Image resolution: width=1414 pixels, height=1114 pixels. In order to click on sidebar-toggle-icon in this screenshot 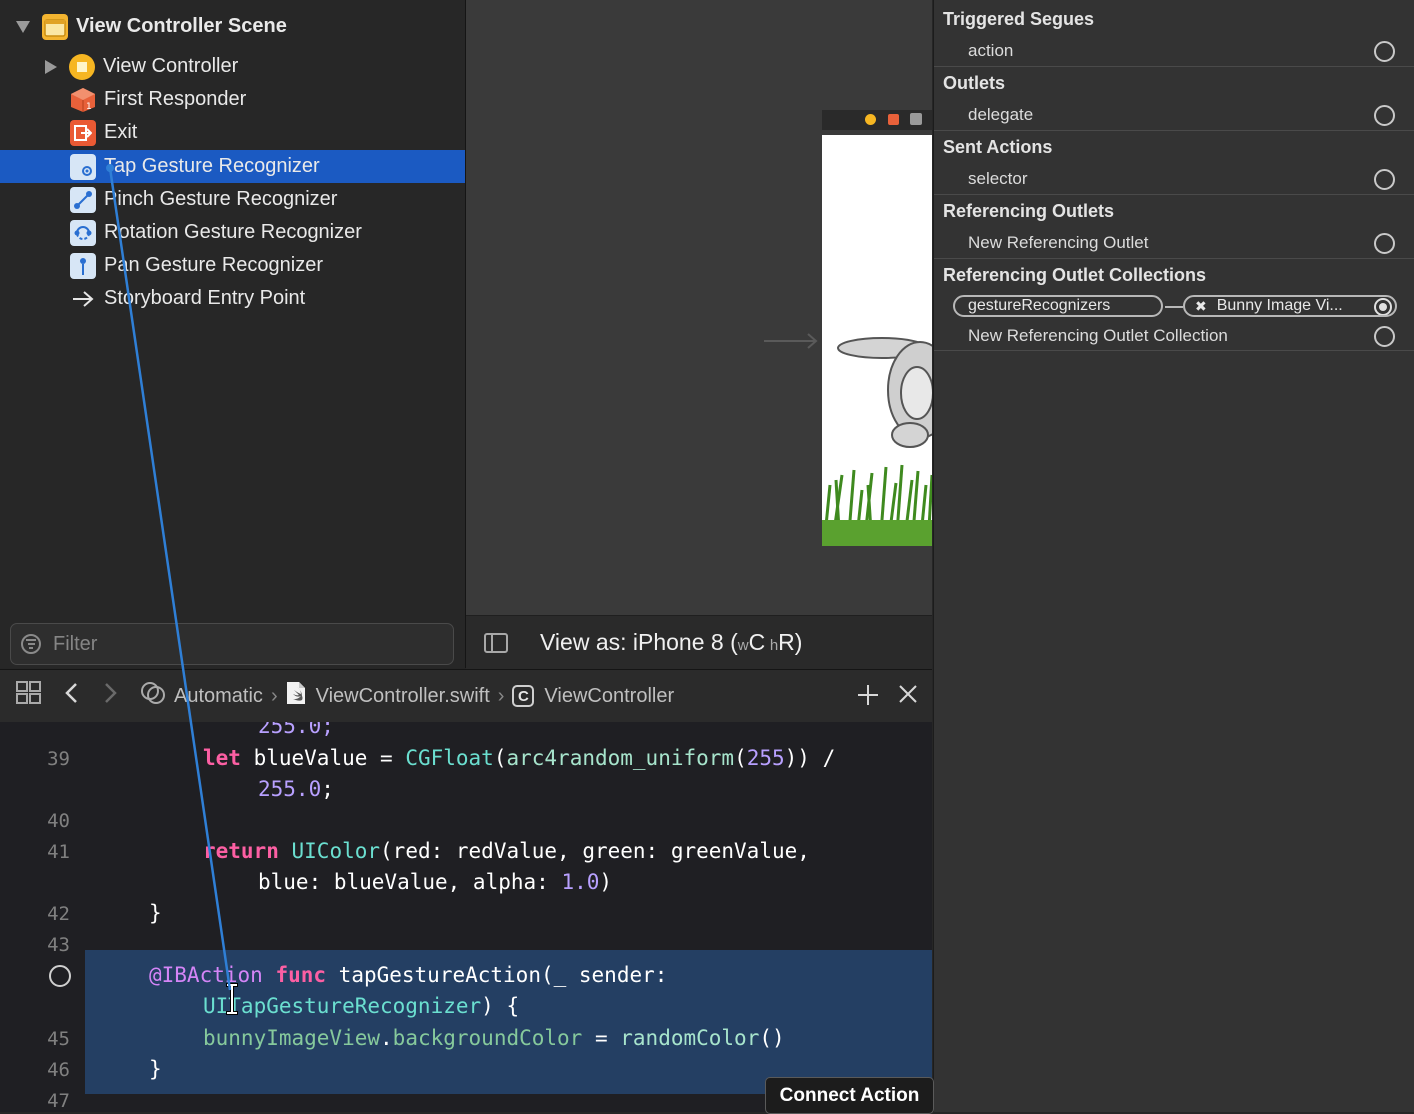, I will do `click(496, 642)`.